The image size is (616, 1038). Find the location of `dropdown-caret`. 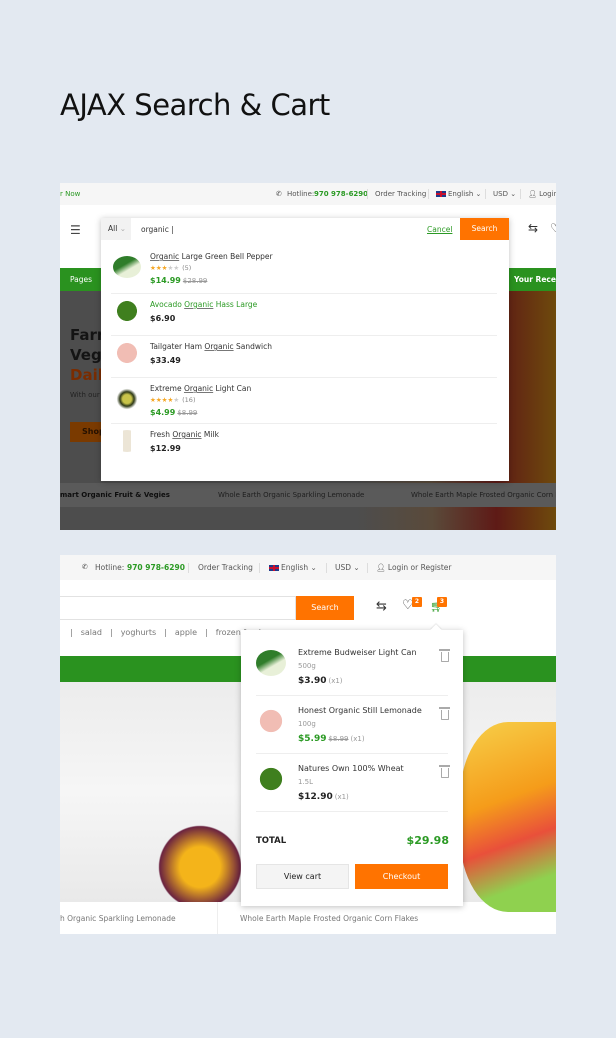

dropdown-caret is located at coordinates (436, 630).